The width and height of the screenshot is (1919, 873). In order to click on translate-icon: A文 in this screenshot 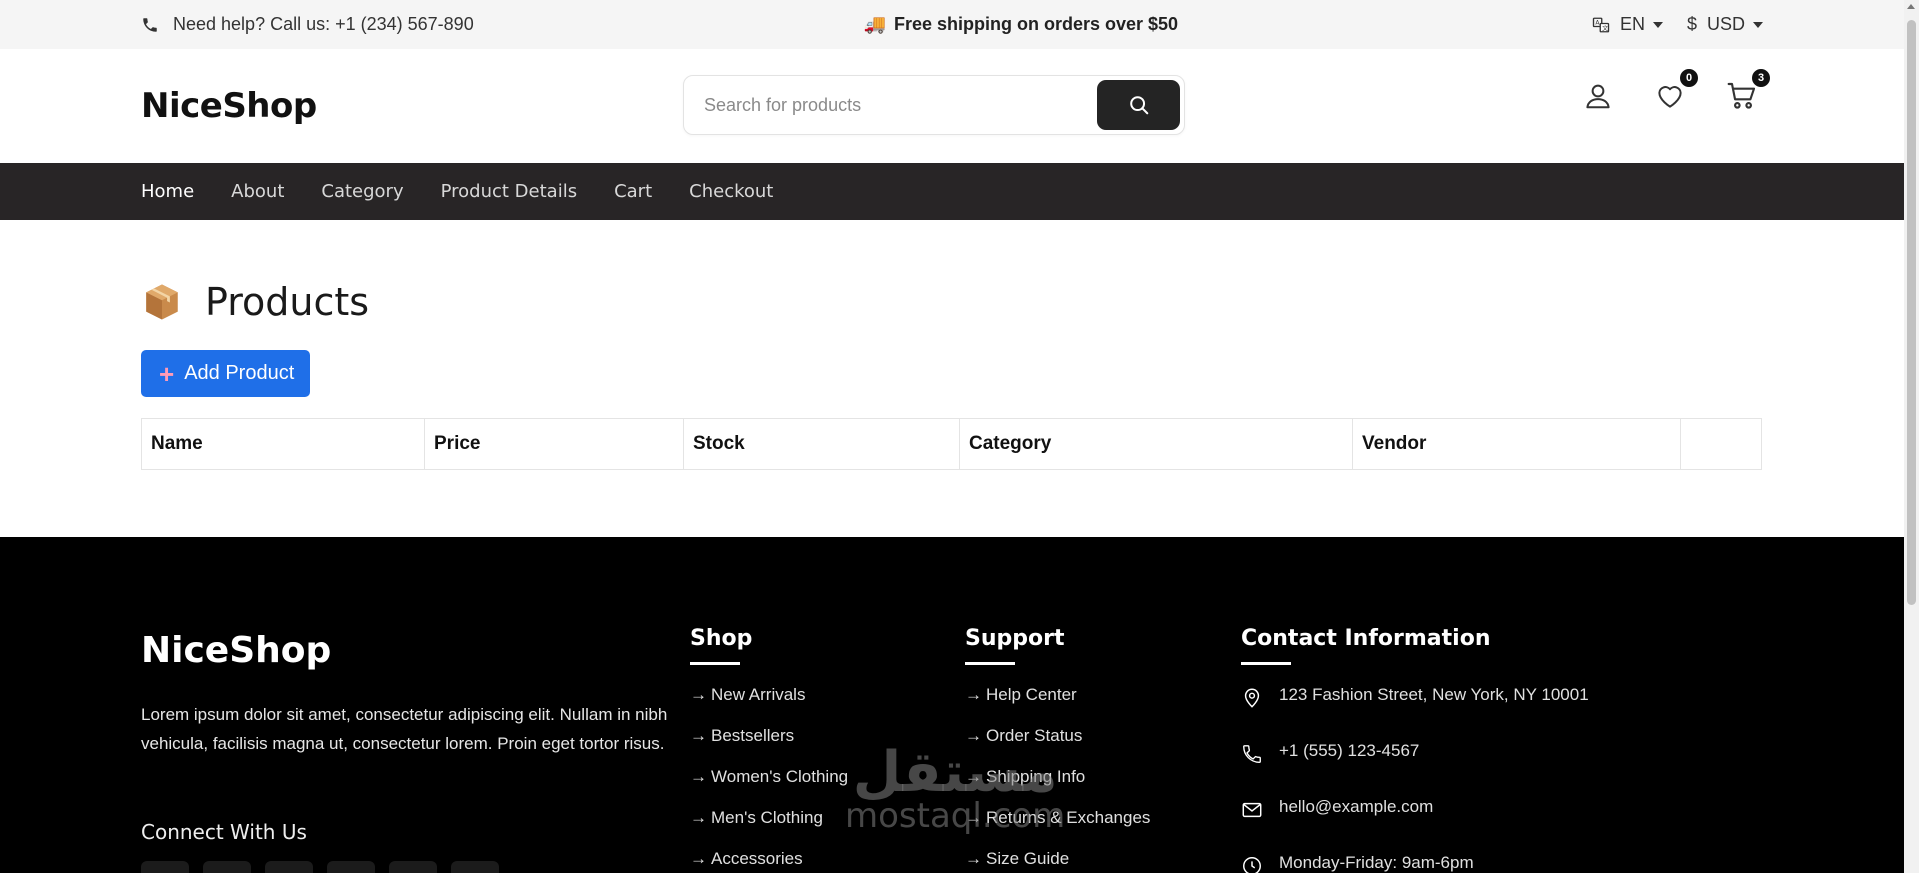, I will do `click(1601, 24)`.